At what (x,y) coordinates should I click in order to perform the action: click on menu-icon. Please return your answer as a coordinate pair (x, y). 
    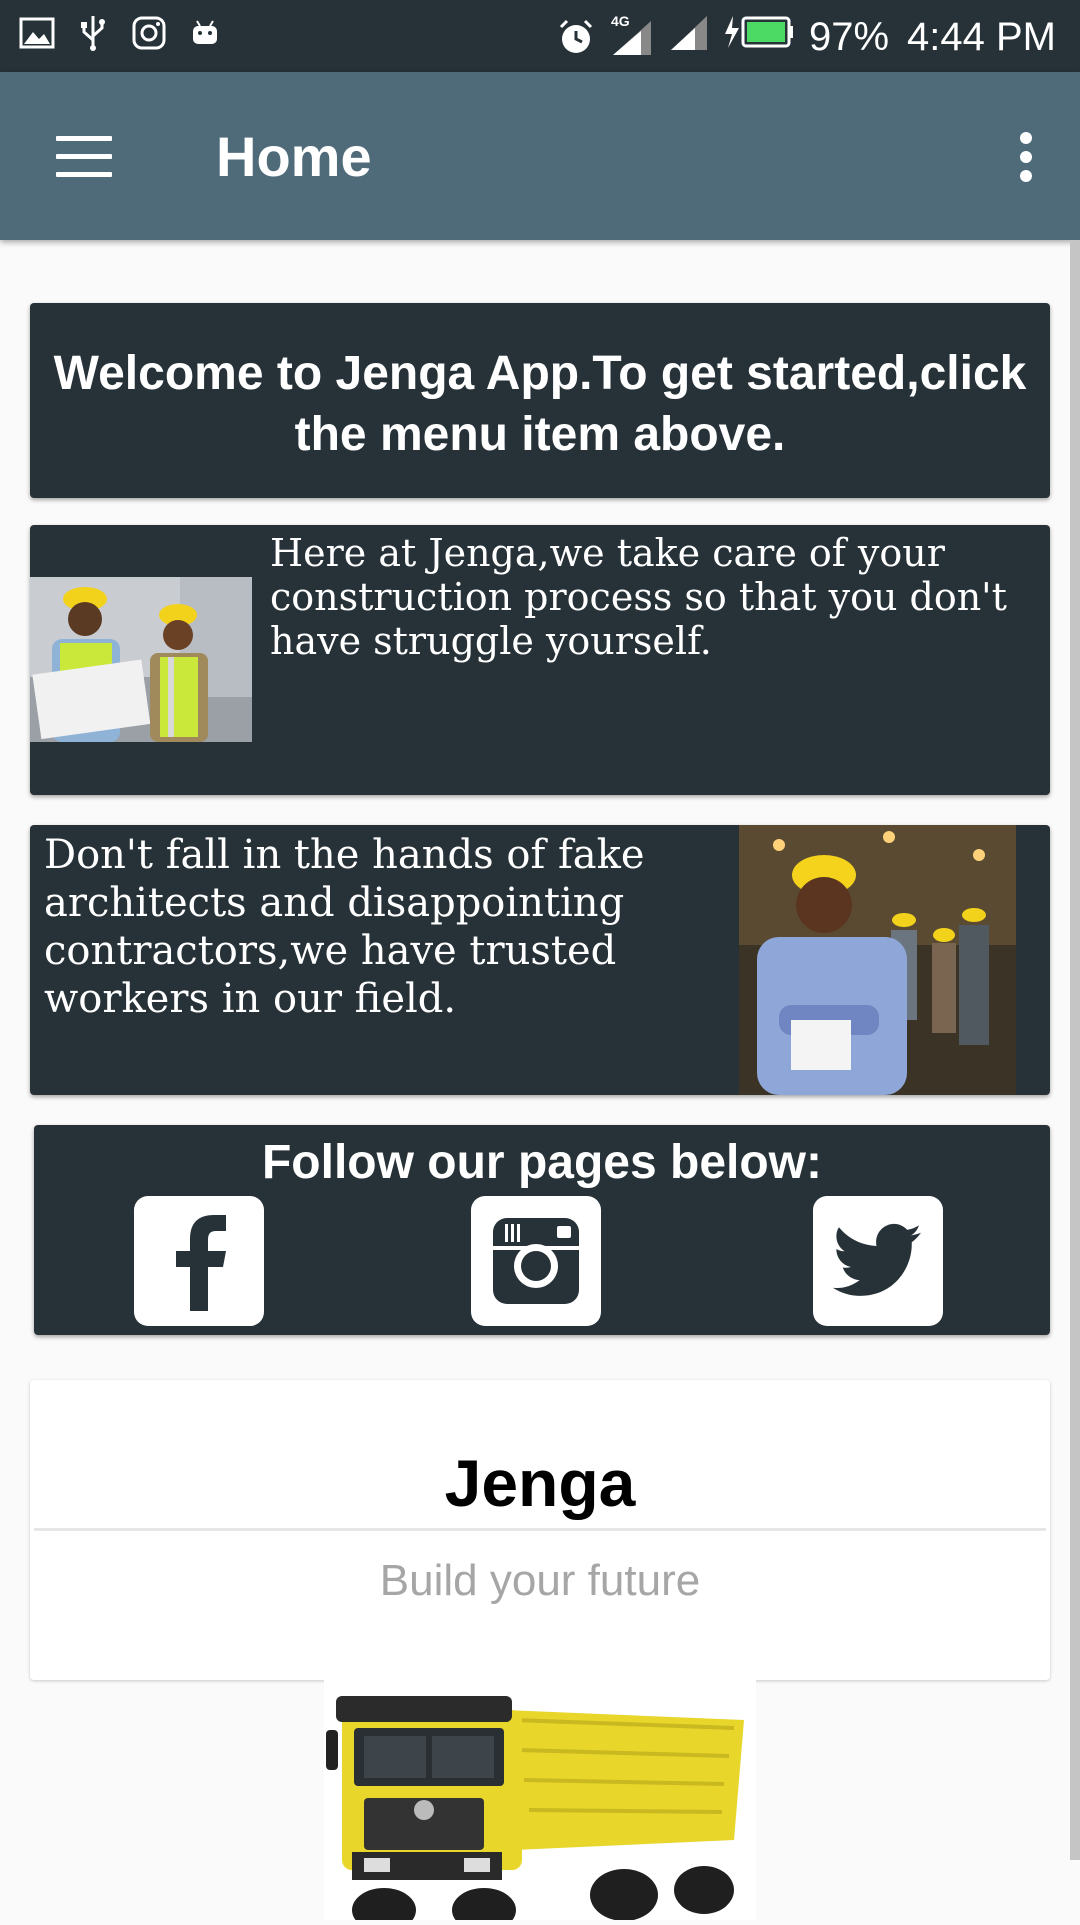
    Looking at the image, I should click on (84, 156).